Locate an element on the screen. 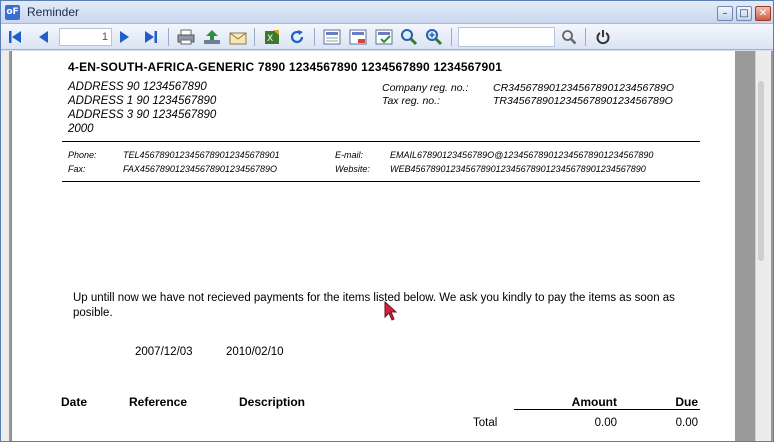  company-reg-label: Company reg. no.: is located at coordinates (425, 88).